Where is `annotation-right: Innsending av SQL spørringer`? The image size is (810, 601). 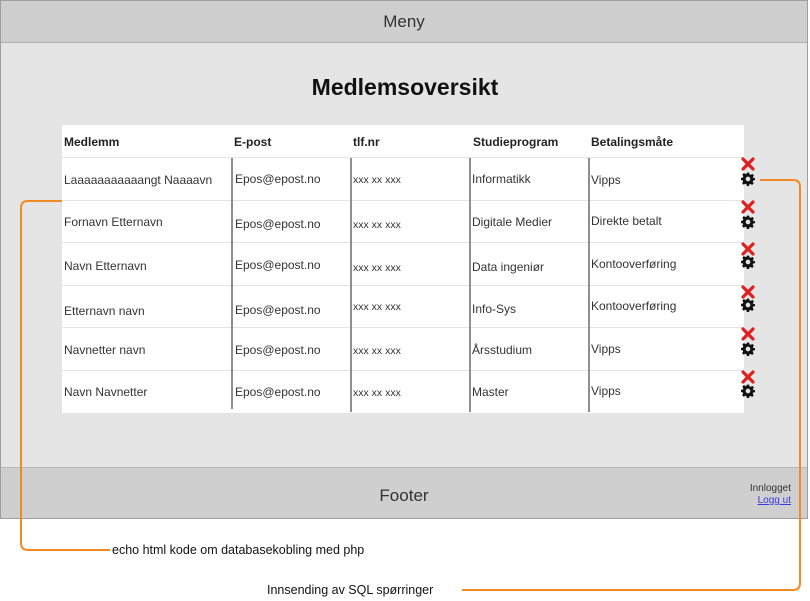
annotation-right: Innsending av SQL spørringer is located at coordinates (350, 590).